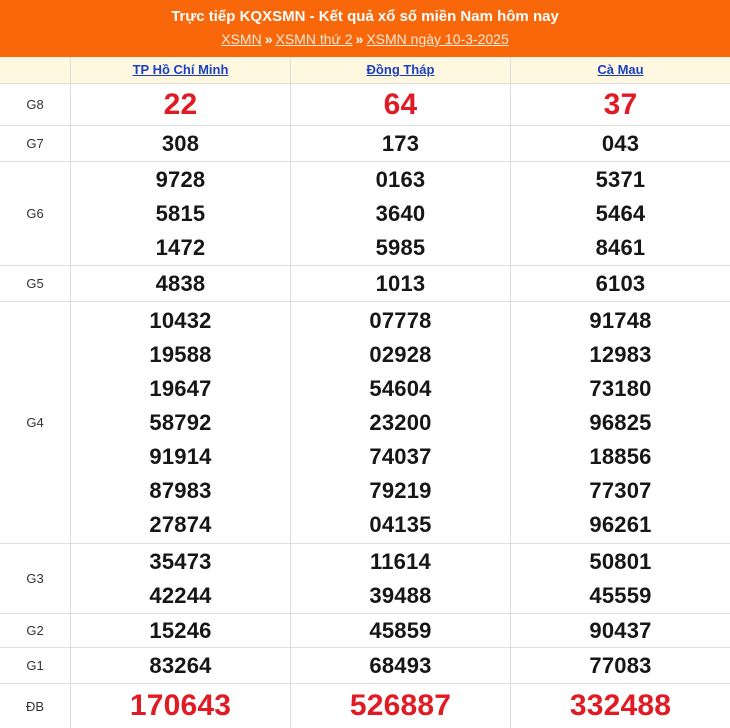 The image size is (730, 728). What do you see at coordinates (400, 179) in the screenshot?
I see `result-number: 0163` at bounding box center [400, 179].